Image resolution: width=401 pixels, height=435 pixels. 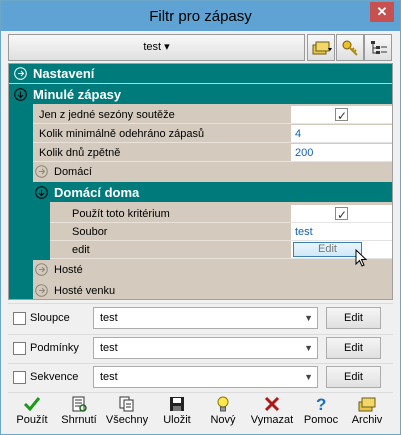 I want to click on group-label: Nastavení, so click(x=64, y=73).